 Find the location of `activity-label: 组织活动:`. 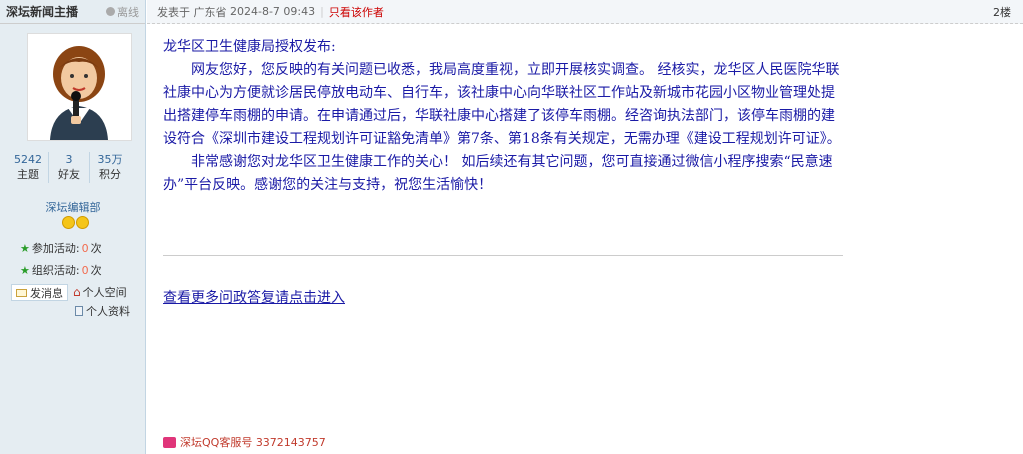

activity-label: 组织活动: is located at coordinates (55, 270).